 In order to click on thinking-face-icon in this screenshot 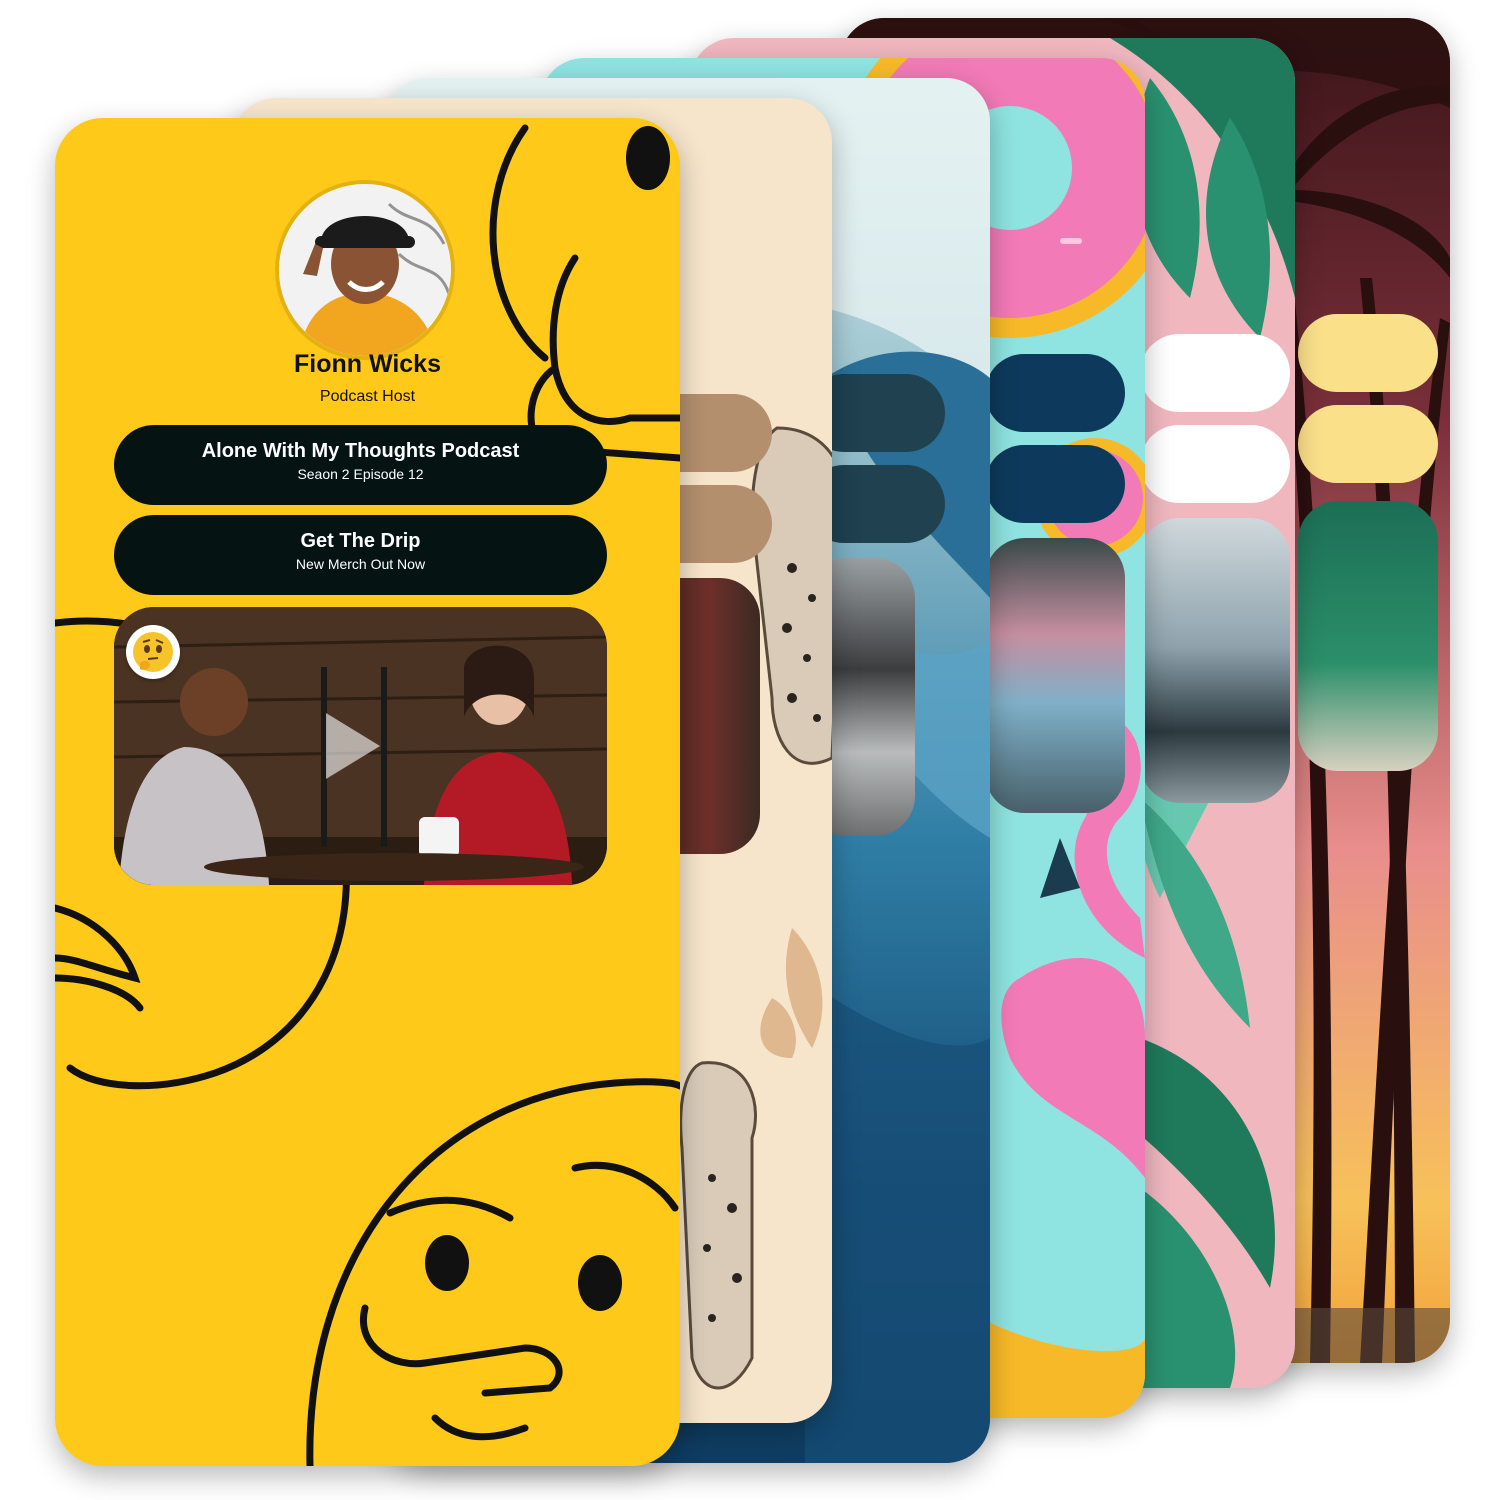, I will do `click(153, 652)`.